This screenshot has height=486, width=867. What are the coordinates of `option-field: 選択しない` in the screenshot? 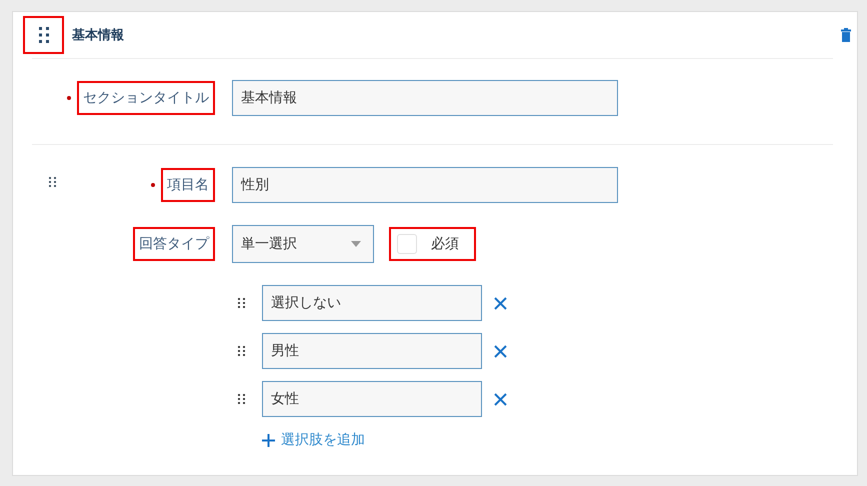 It's located at (372, 303).